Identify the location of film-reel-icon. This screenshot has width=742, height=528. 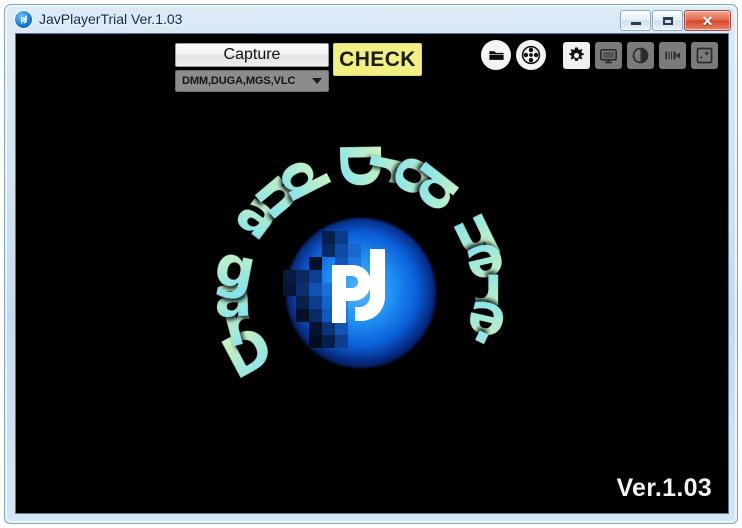
(531, 55).